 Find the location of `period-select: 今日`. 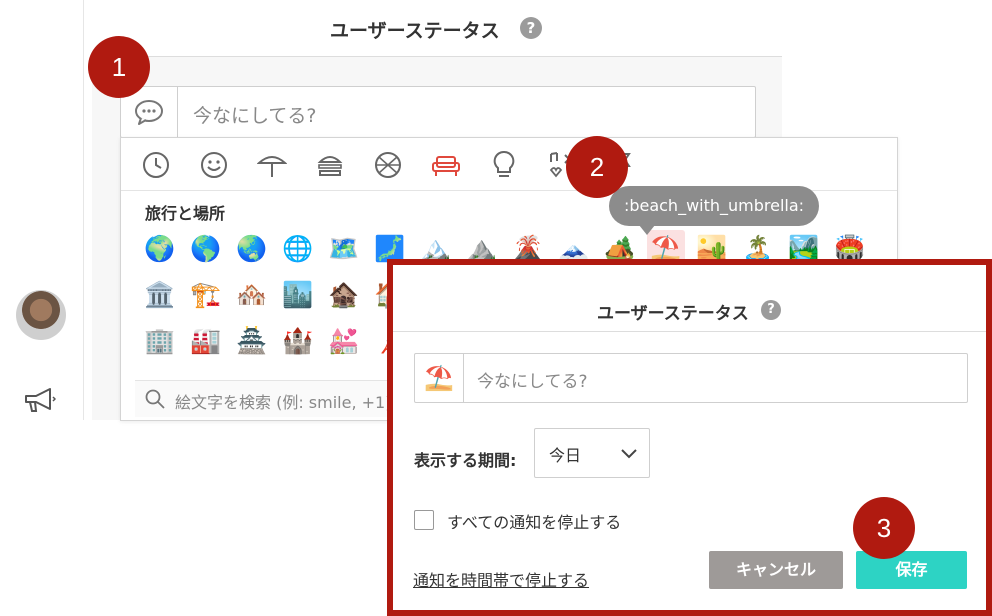

period-select: 今日 is located at coordinates (592, 453).